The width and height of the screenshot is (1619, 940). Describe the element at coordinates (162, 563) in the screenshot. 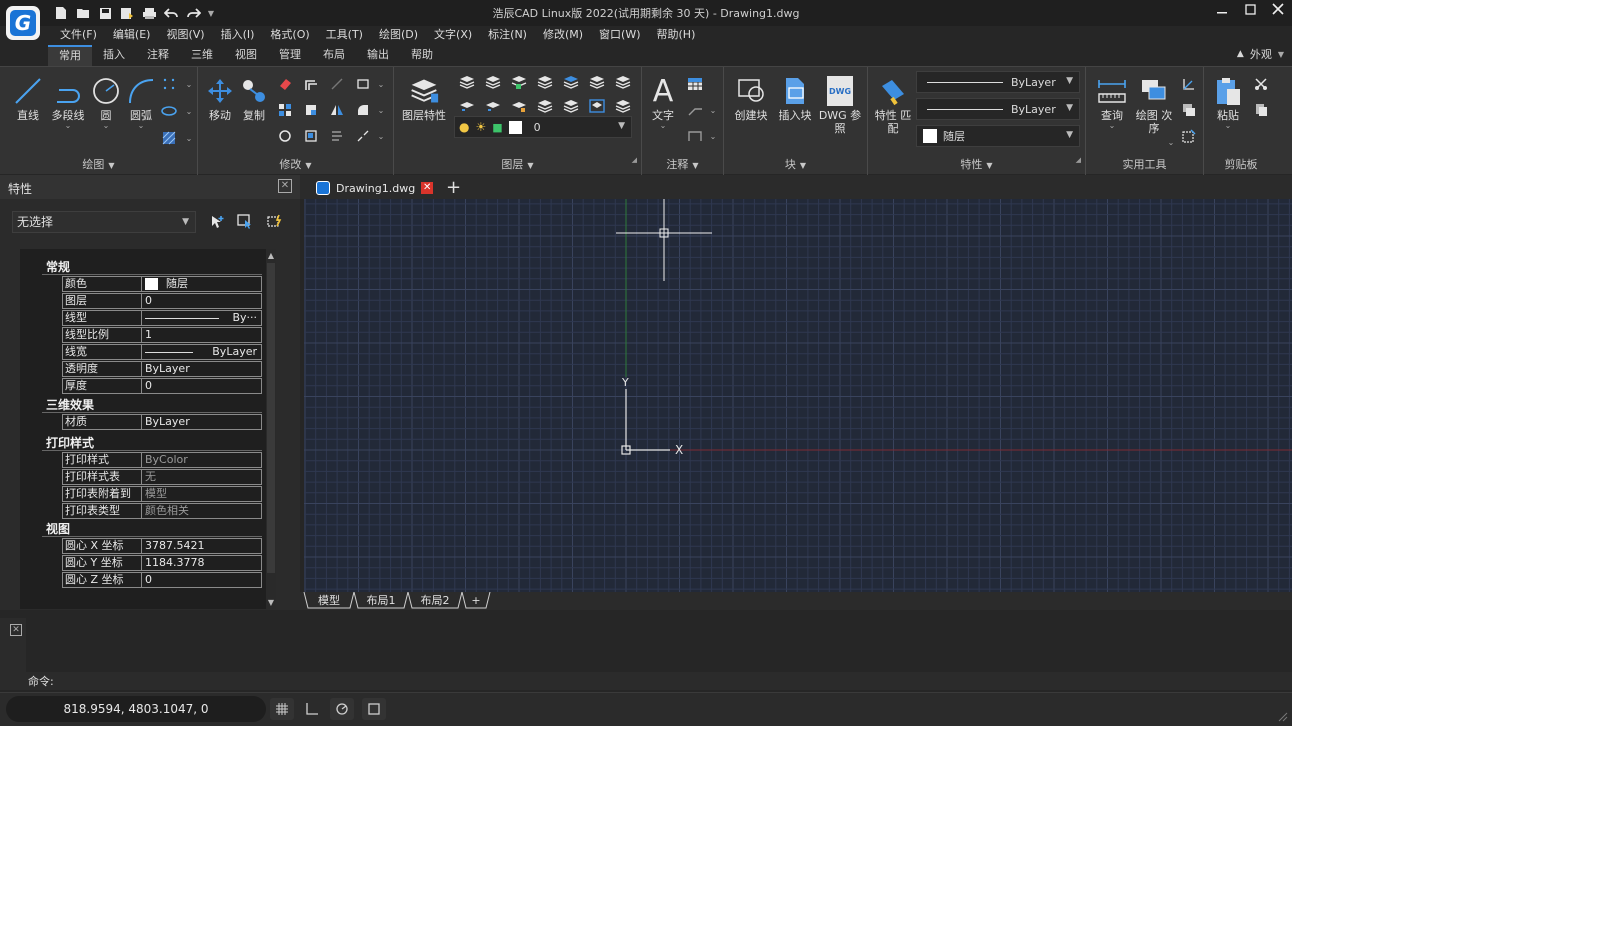

I see `property-row: 圆心 Y 坐标 1184.3778` at that location.